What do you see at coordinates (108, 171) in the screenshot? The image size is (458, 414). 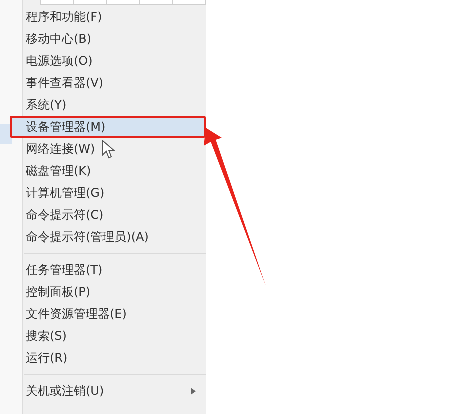 I see `menu-item: 磁盘管理(K)` at bounding box center [108, 171].